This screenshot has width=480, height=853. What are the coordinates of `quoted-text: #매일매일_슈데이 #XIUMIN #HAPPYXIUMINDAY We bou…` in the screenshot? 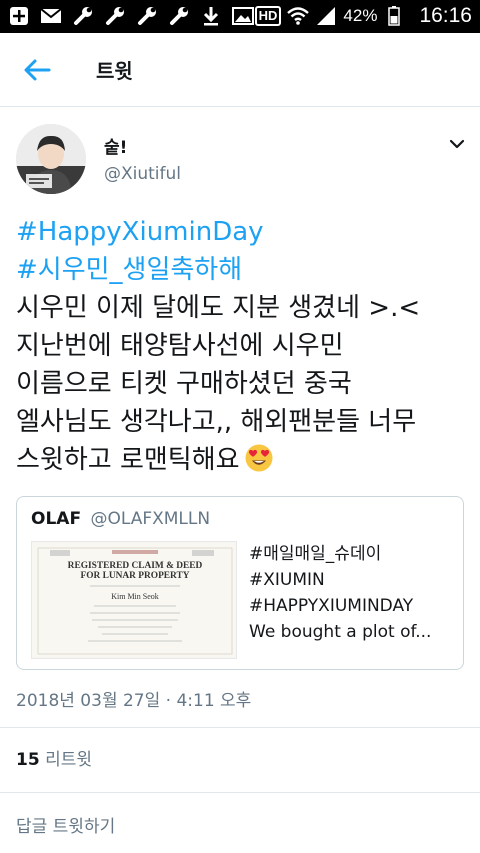 It's located at (351, 593).